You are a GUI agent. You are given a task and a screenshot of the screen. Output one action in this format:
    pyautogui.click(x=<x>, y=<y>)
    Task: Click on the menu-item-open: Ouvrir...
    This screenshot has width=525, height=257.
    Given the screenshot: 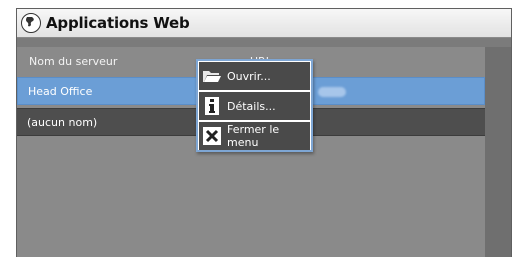 What is the action you would take?
    pyautogui.click(x=254, y=76)
    